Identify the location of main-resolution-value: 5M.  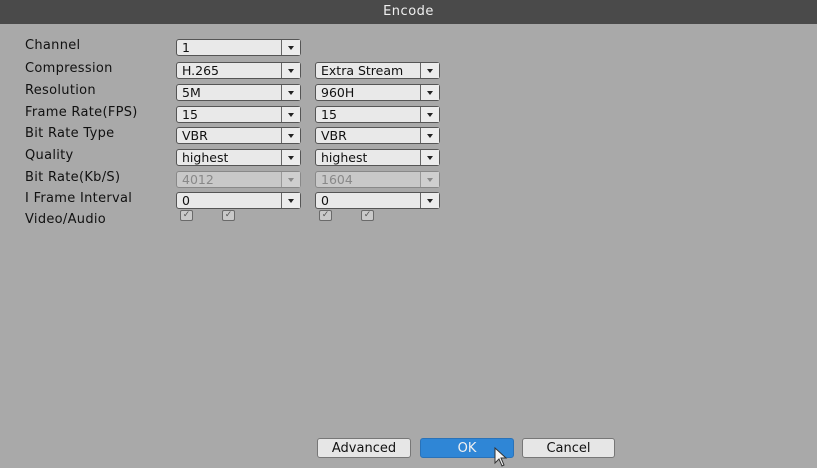
(191, 92).